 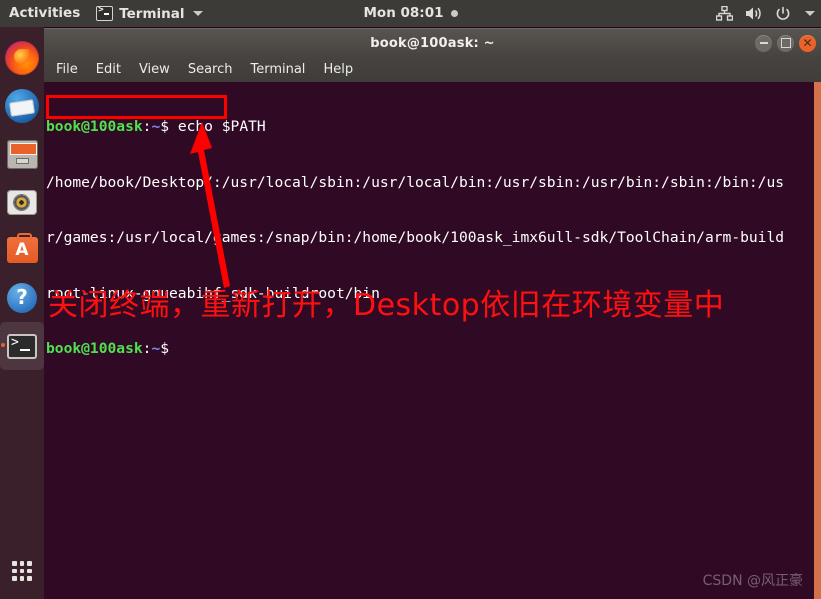 What do you see at coordinates (752, 581) in the screenshot?
I see `csdn-watermark: CSDN @风正豪` at bounding box center [752, 581].